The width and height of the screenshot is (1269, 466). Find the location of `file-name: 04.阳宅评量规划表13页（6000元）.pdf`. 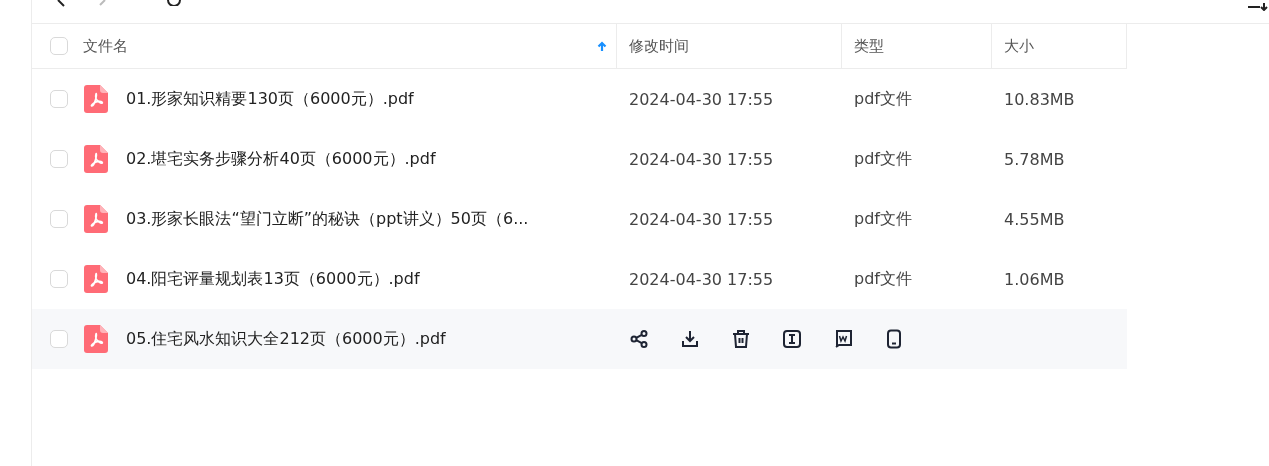

file-name: 04.阳宅评量规划表13页（6000元）.pdf is located at coordinates (273, 279).